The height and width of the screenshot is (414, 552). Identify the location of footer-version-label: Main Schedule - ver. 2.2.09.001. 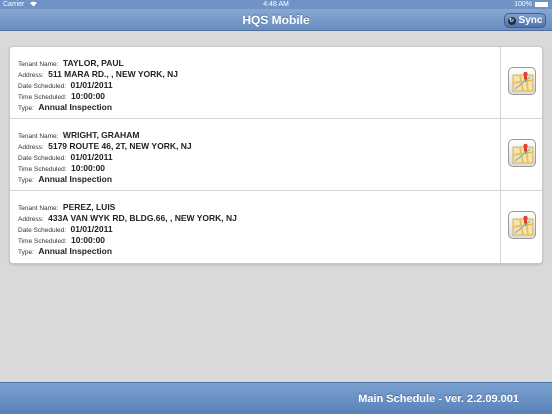
(438, 399).